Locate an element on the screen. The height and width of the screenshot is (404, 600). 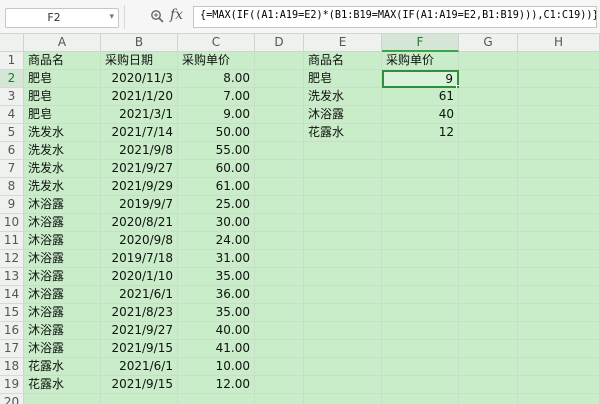
cell-e2: 肥皂 is located at coordinates (343, 79).